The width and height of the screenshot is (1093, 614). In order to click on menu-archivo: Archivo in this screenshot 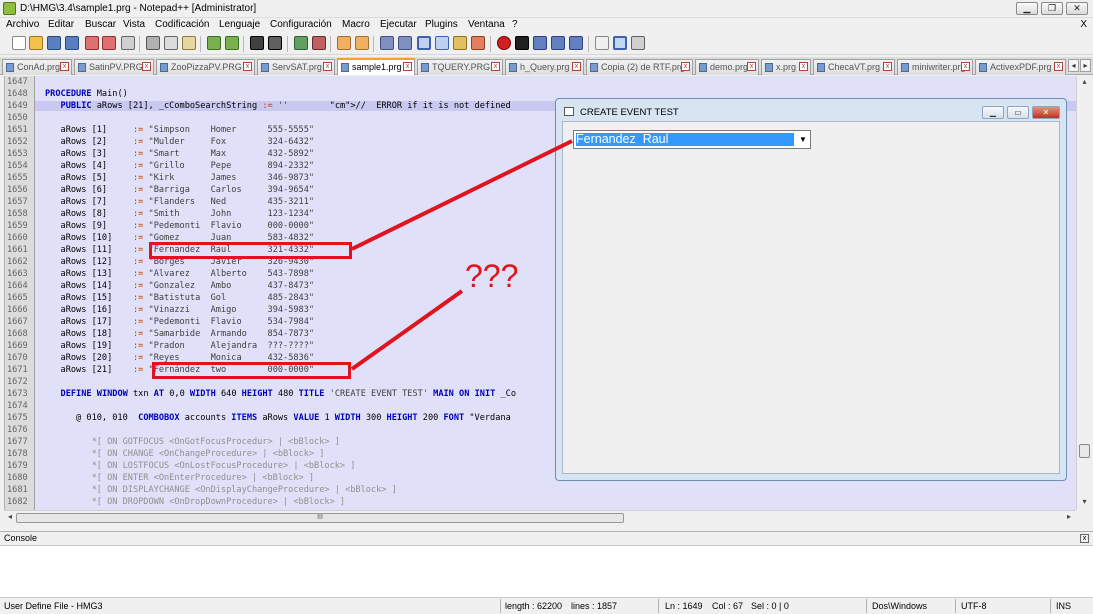, I will do `click(22, 24)`.